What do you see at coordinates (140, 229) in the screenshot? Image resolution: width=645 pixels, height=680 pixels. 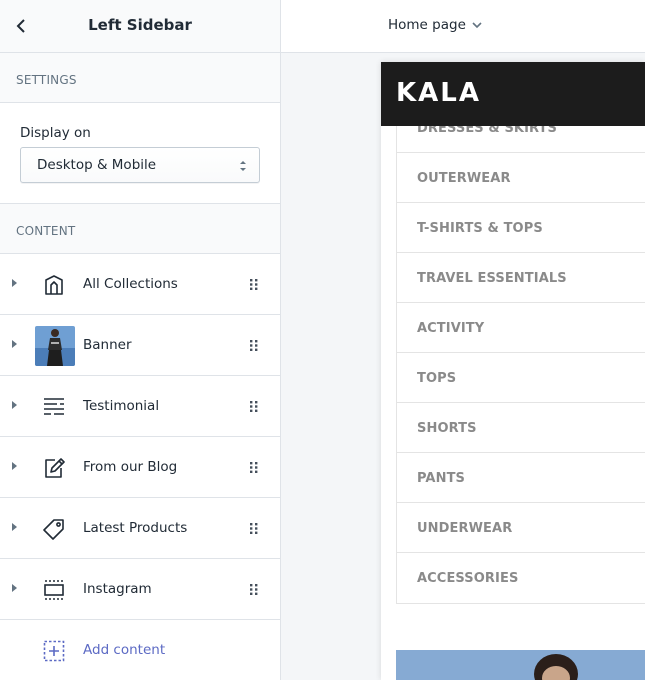 I see `content-section-label: CONTENT` at bounding box center [140, 229].